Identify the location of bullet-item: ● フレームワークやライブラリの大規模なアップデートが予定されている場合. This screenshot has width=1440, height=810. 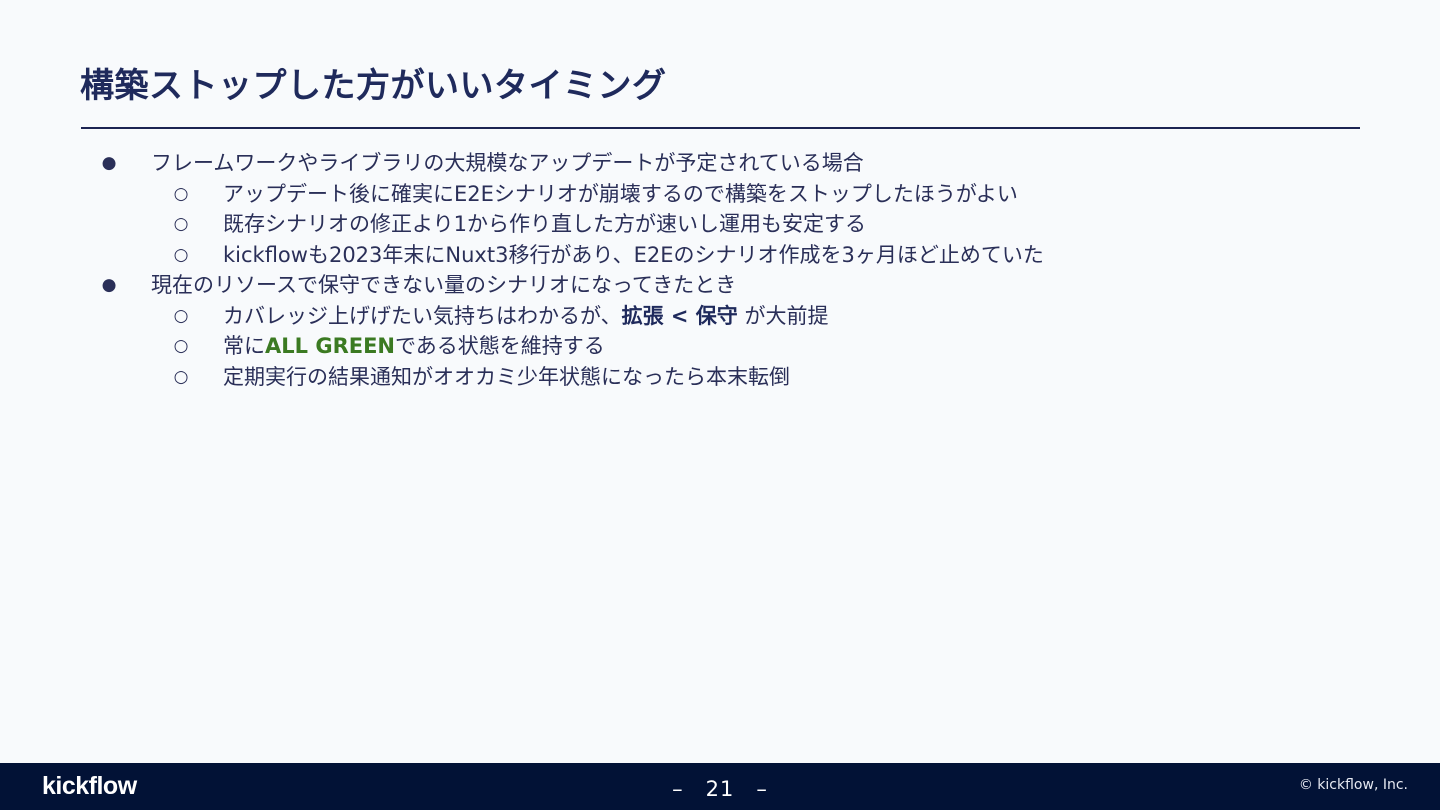
(720, 163).